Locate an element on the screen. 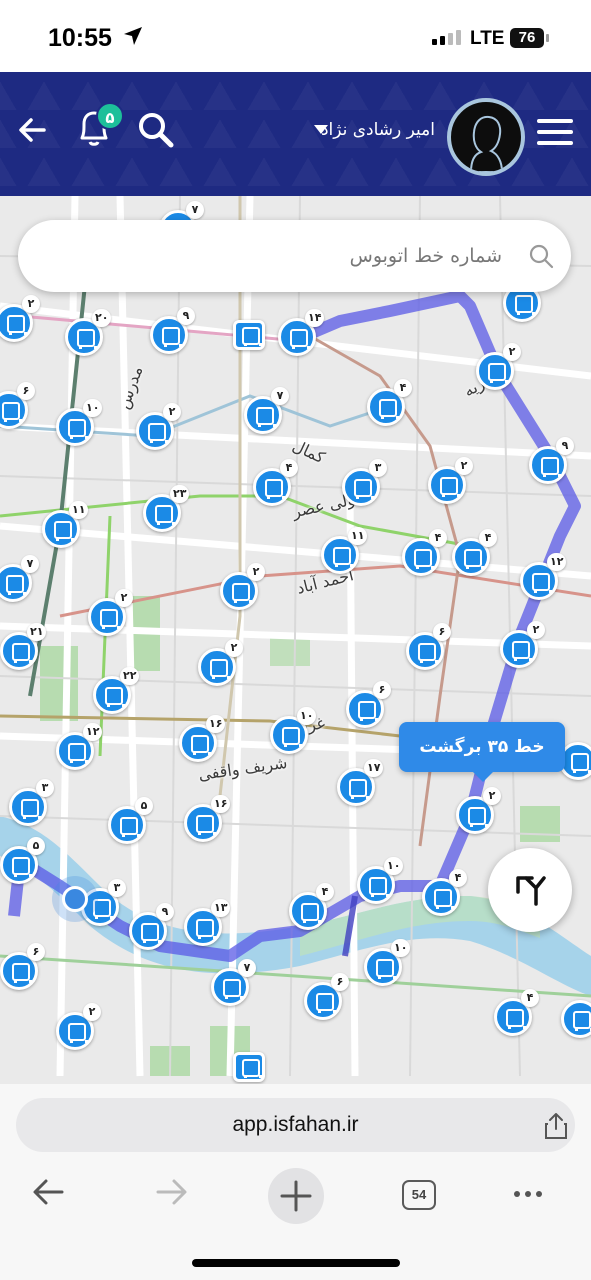  bus-stop-marker: ۲۲ is located at coordinates (116, 690).